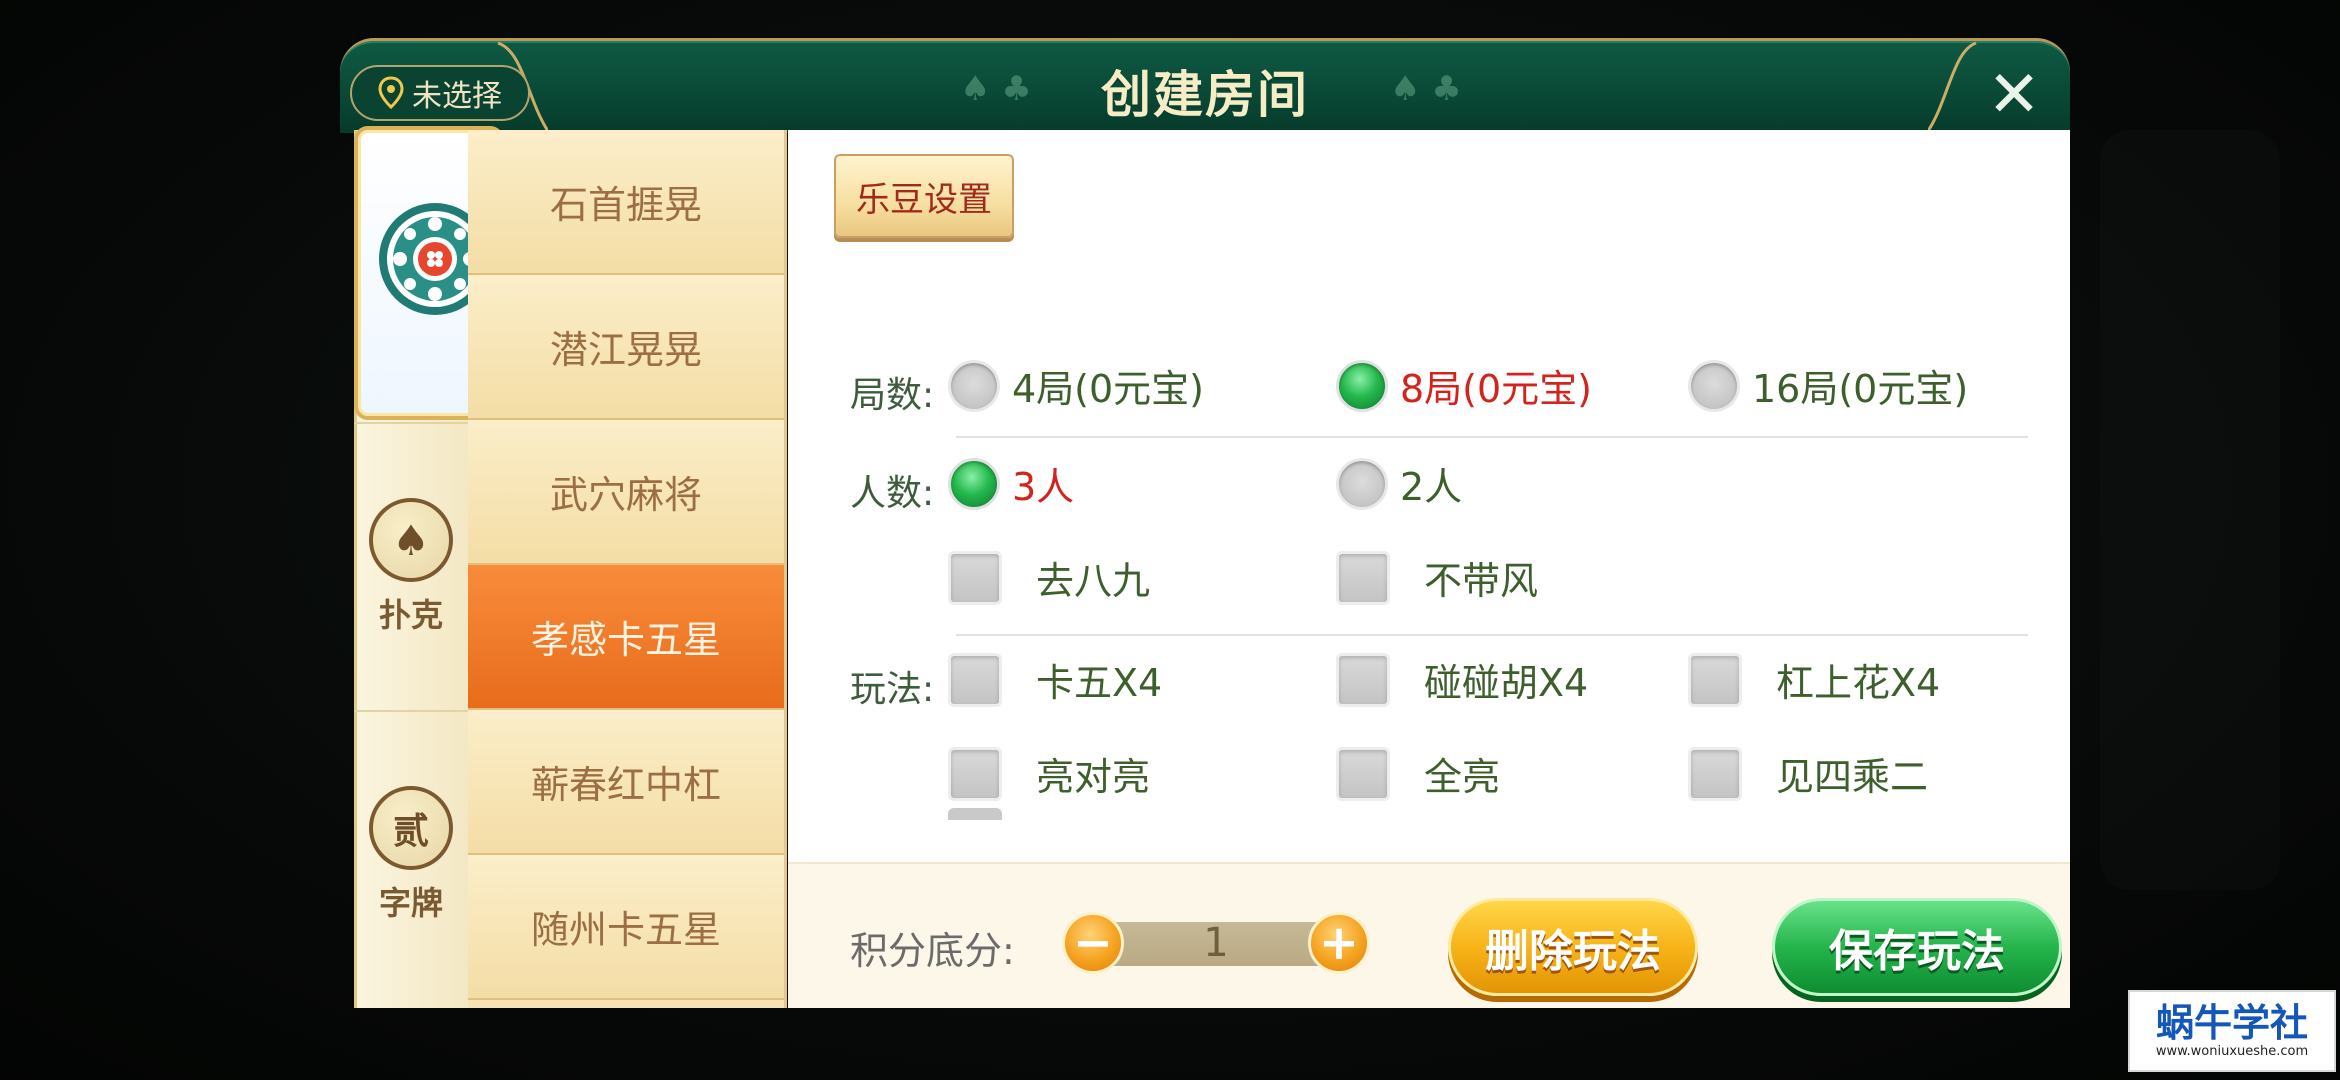 The image size is (2340, 1080). Describe the element at coordinates (1099, 683) in the screenshot. I see `checkbox-label: 卡五X4` at that location.